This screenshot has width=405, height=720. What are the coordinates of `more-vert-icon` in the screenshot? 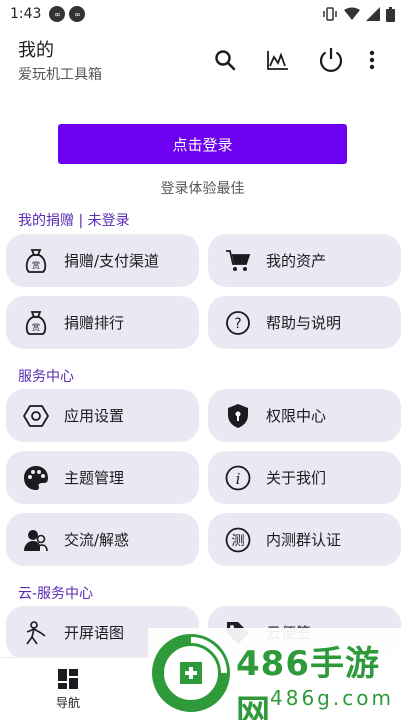 It's located at (372, 60).